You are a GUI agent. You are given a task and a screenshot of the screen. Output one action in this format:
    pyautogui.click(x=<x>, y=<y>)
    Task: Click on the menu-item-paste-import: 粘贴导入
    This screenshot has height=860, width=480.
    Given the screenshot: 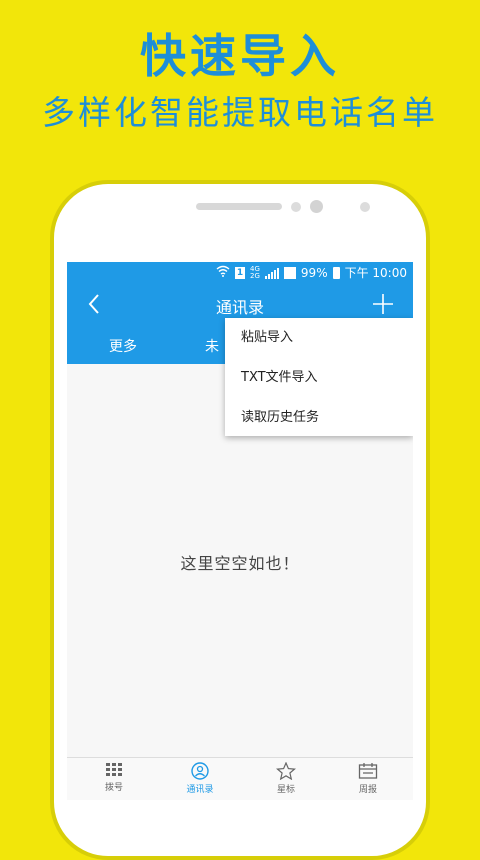 What is the action you would take?
    pyautogui.click(x=319, y=338)
    